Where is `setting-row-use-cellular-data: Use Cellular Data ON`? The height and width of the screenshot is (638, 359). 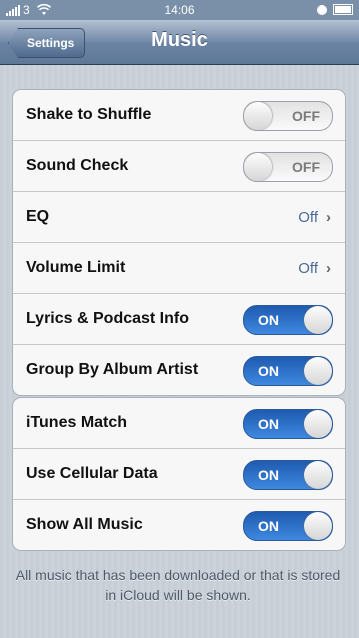
setting-row-use-cellular-data: Use Cellular Data ON is located at coordinates (179, 474).